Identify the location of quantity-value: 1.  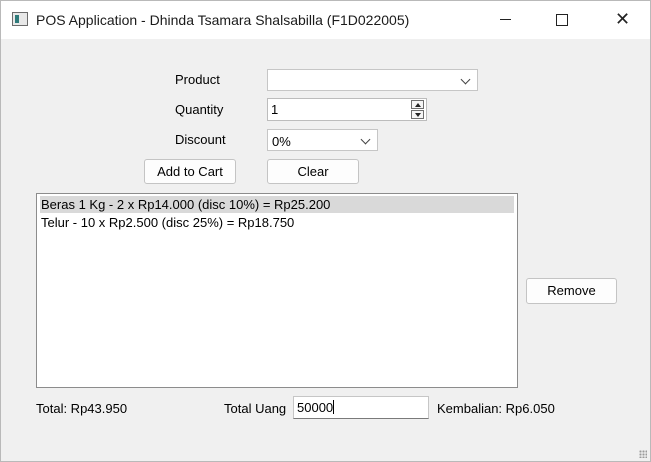
(275, 109).